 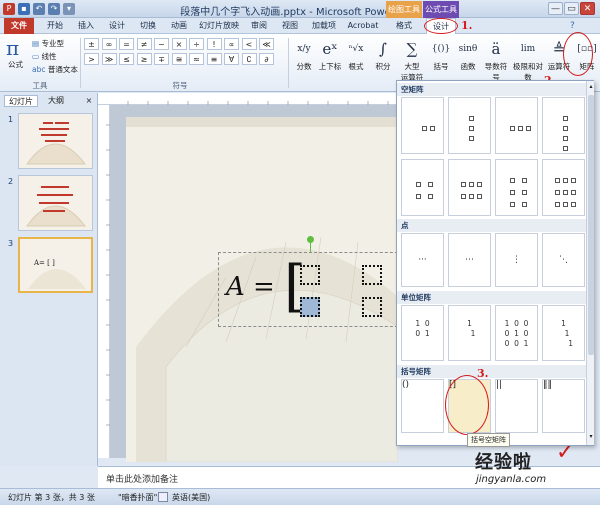 I want to click on symbol-button: ≅, so click(x=179, y=59).